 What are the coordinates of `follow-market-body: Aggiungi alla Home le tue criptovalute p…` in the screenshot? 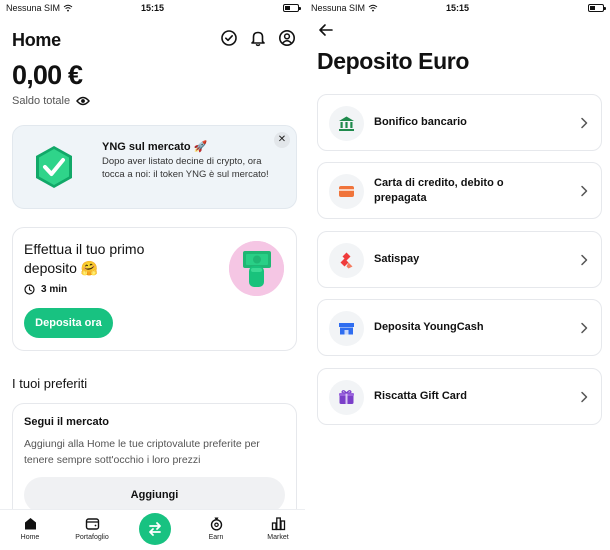 It's located at (142, 452).